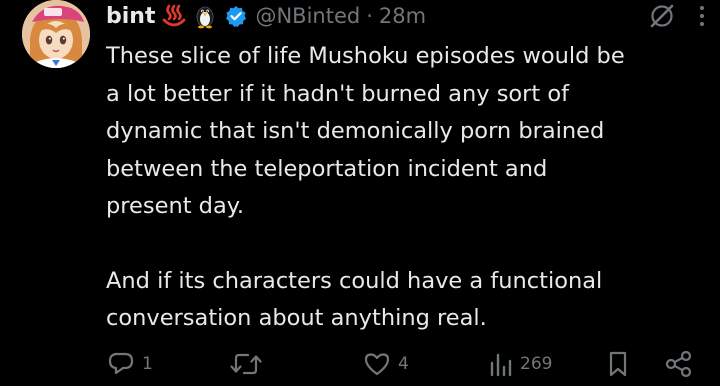 The height and width of the screenshot is (386, 720). Describe the element at coordinates (236, 16) in the screenshot. I see `verified-badge-icon` at that location.